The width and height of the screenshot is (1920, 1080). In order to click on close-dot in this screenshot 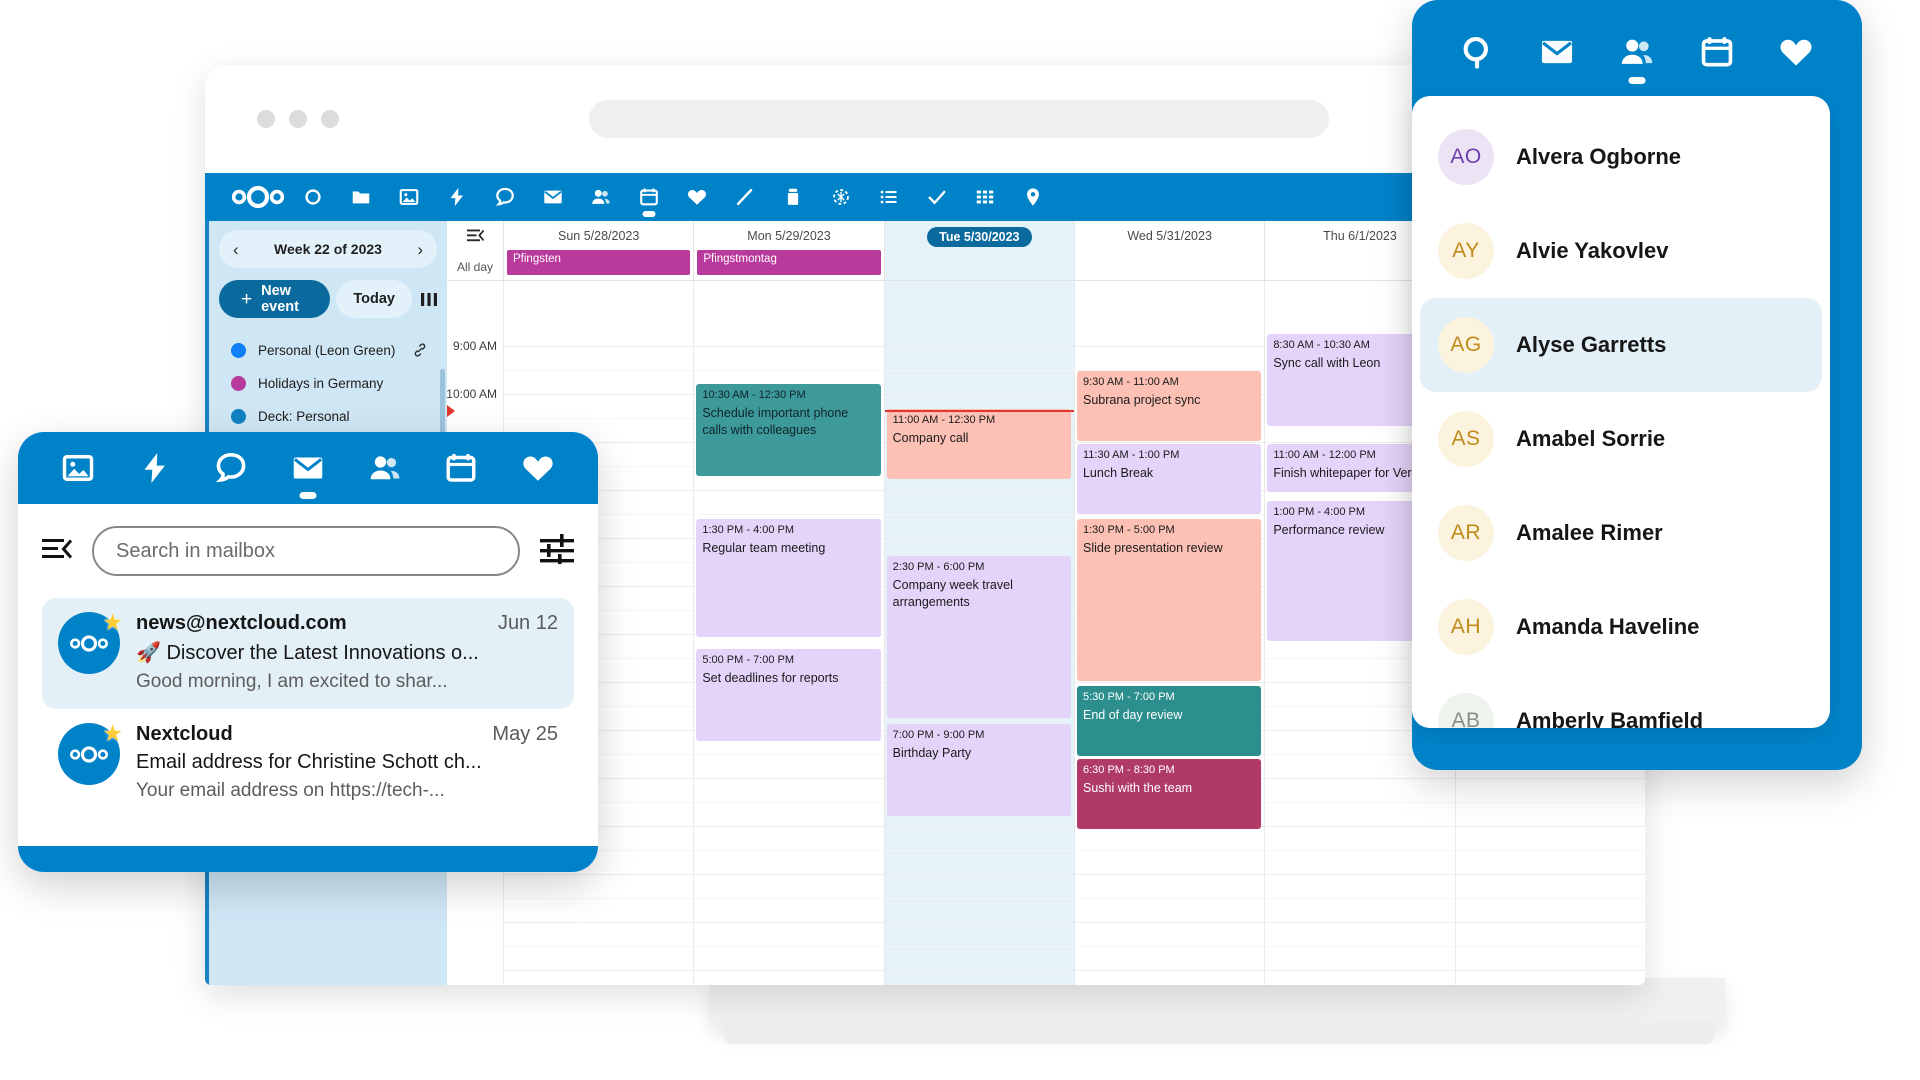, I will do `click(266, 119)`.